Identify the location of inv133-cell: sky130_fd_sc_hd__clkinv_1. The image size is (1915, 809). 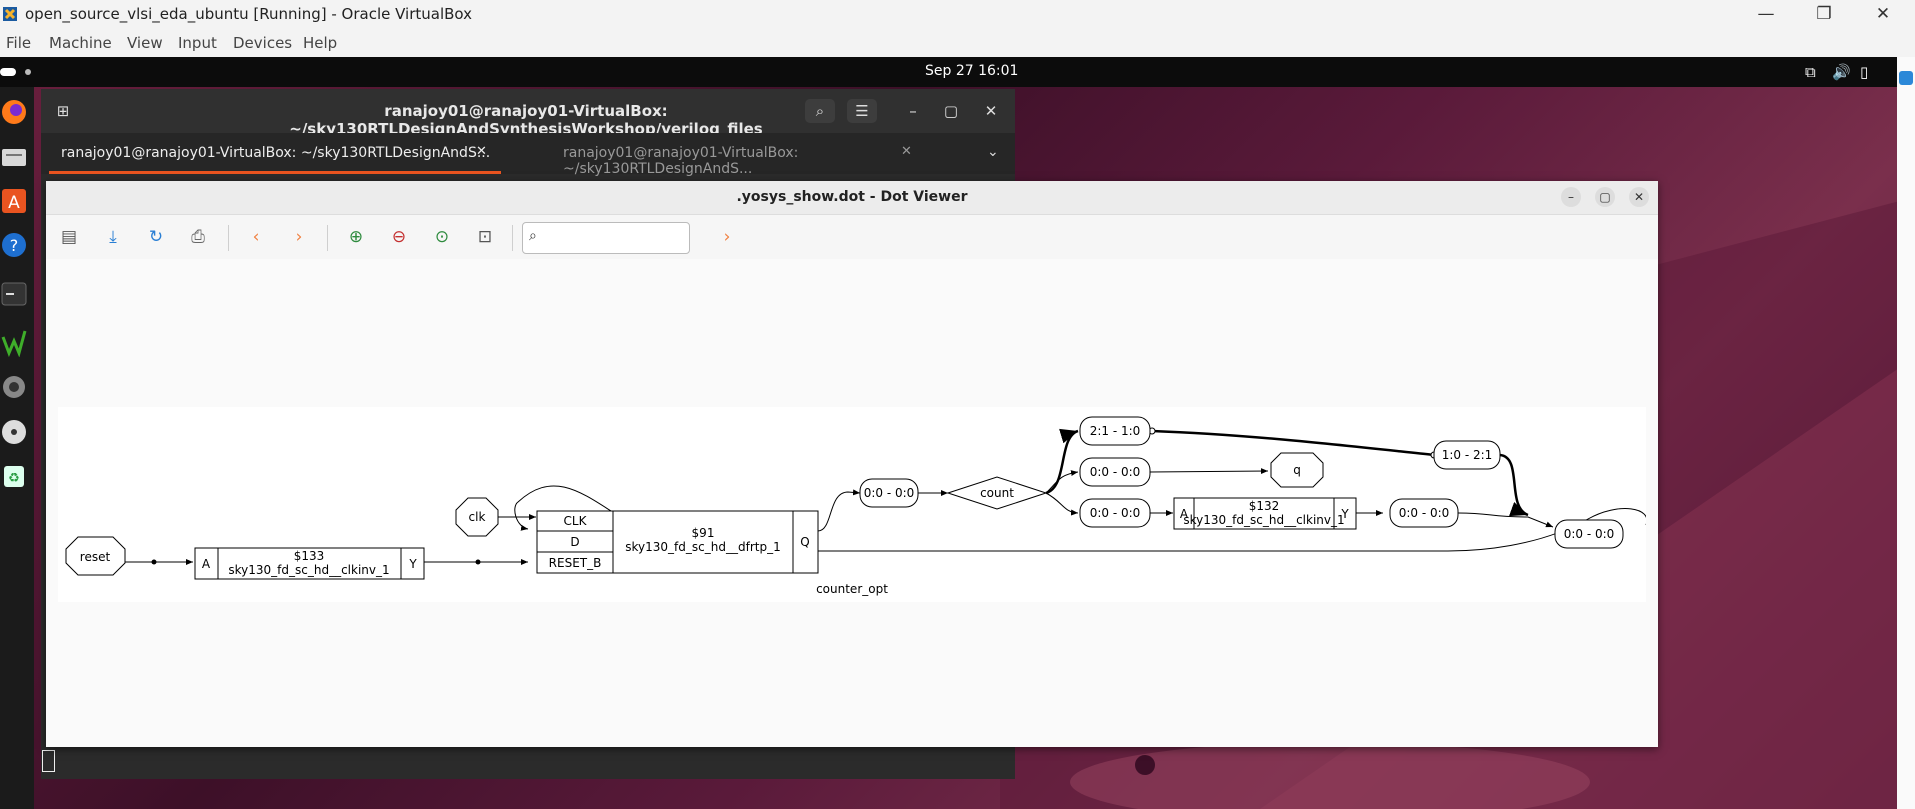
(308, 570).